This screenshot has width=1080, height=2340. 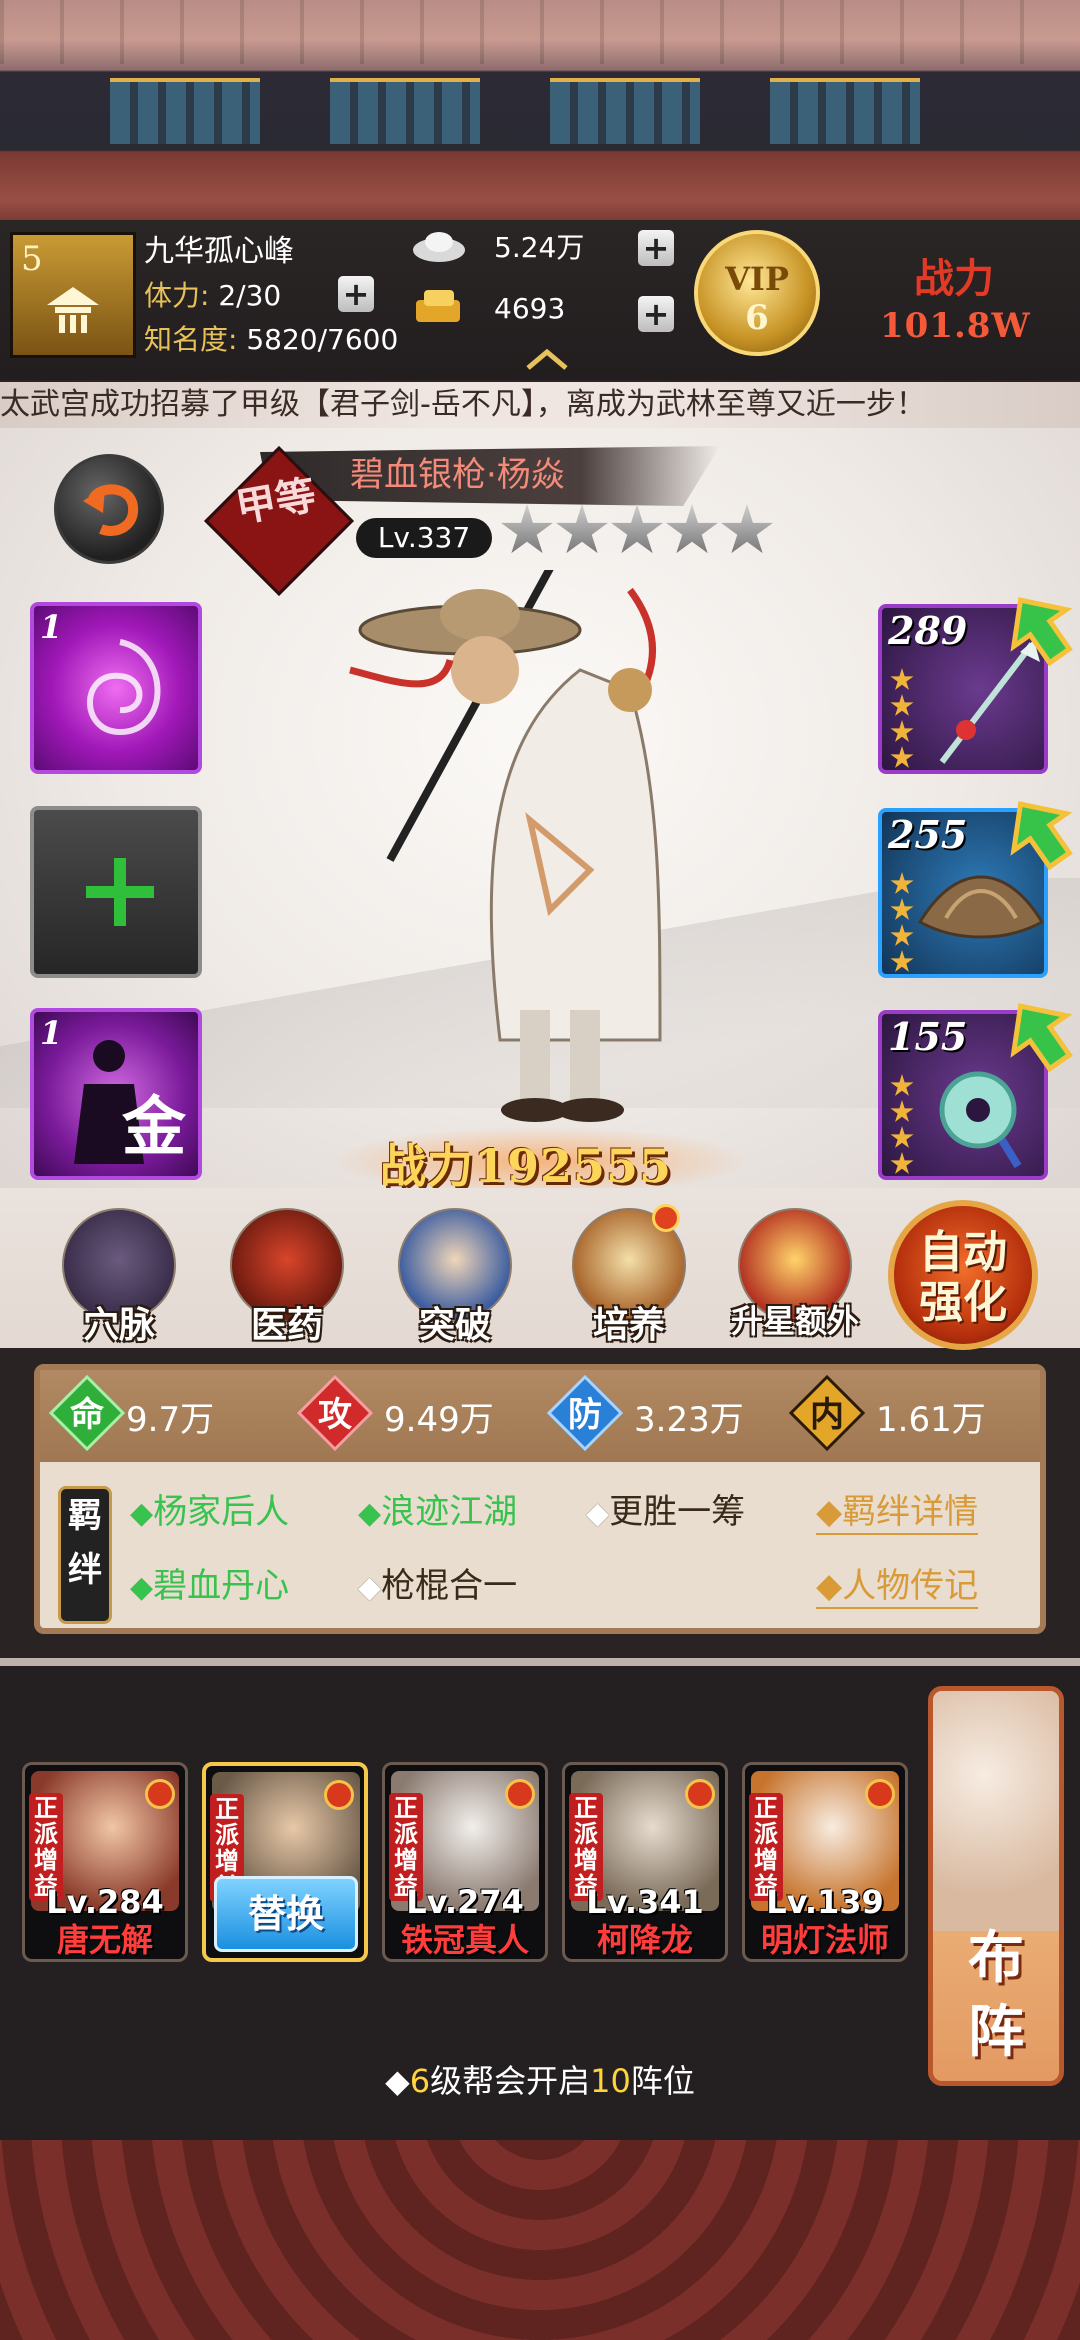 I want to click on add-stamina-button: +, so click(x=356, y=294).